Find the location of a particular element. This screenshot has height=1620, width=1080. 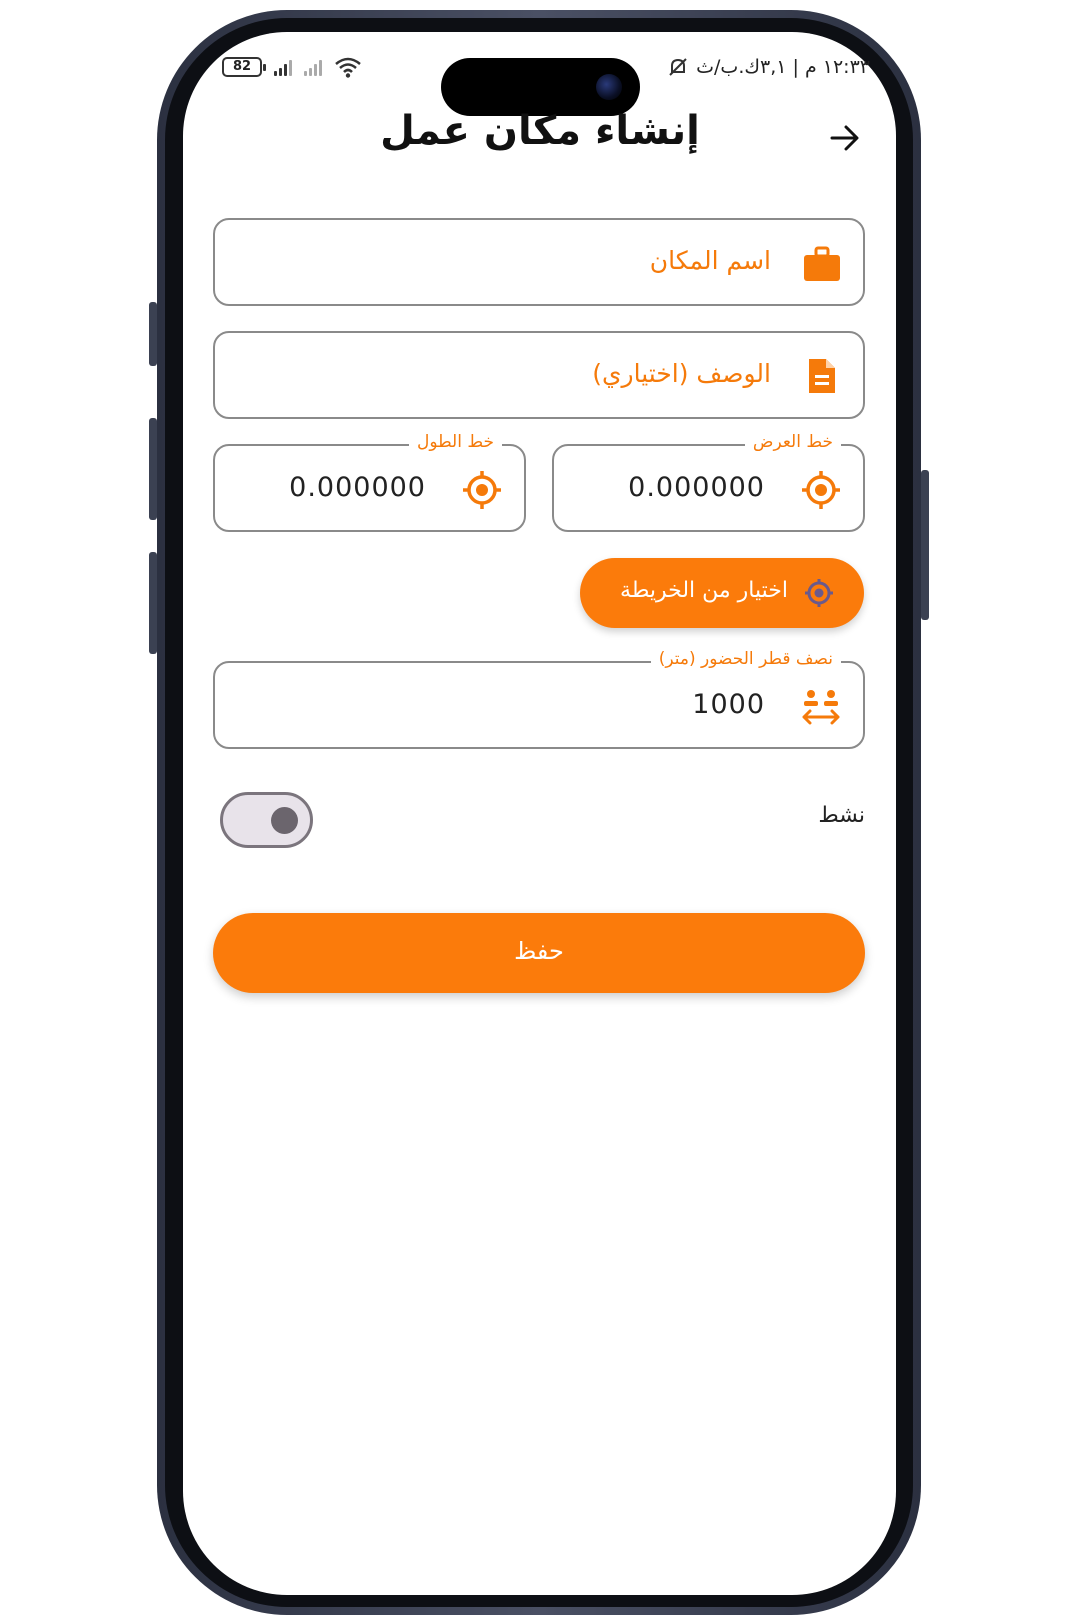

save-label: حفظ is located at coordinates (539, 951).